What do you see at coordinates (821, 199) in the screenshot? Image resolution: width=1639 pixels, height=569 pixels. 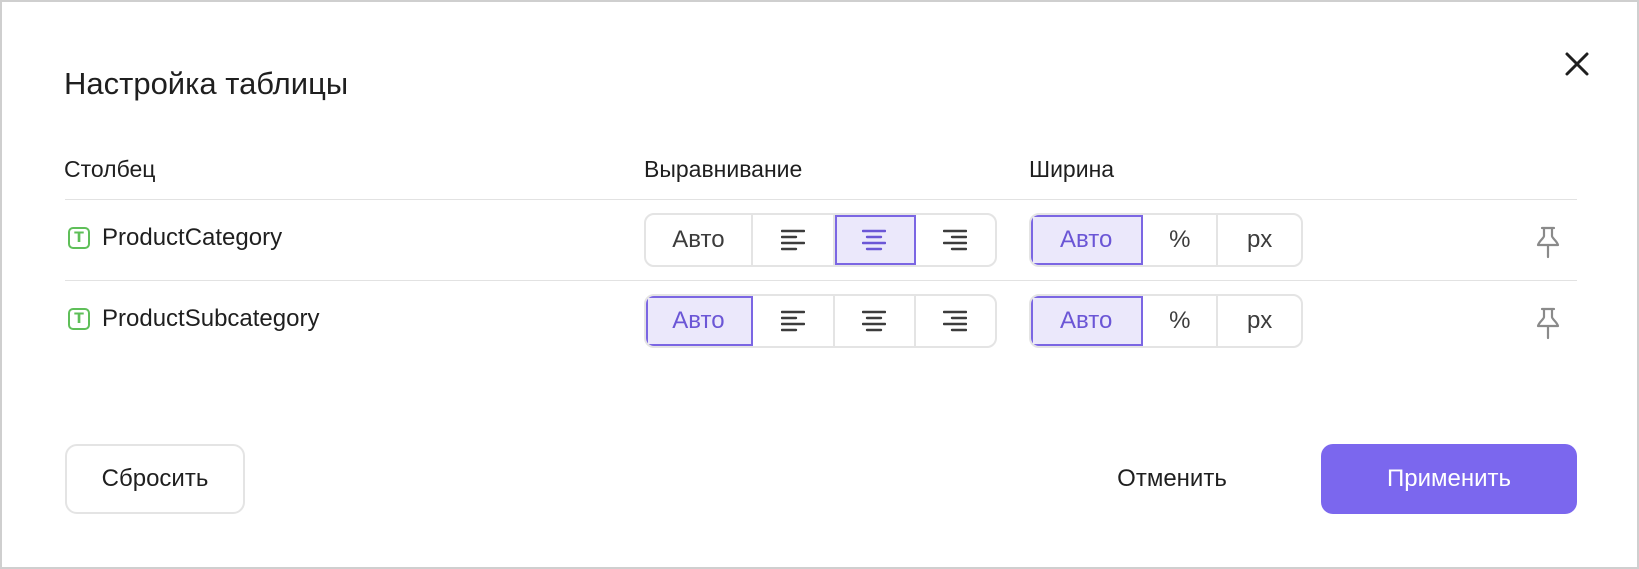 I see `header-divider` at bounding box center [821, 199].